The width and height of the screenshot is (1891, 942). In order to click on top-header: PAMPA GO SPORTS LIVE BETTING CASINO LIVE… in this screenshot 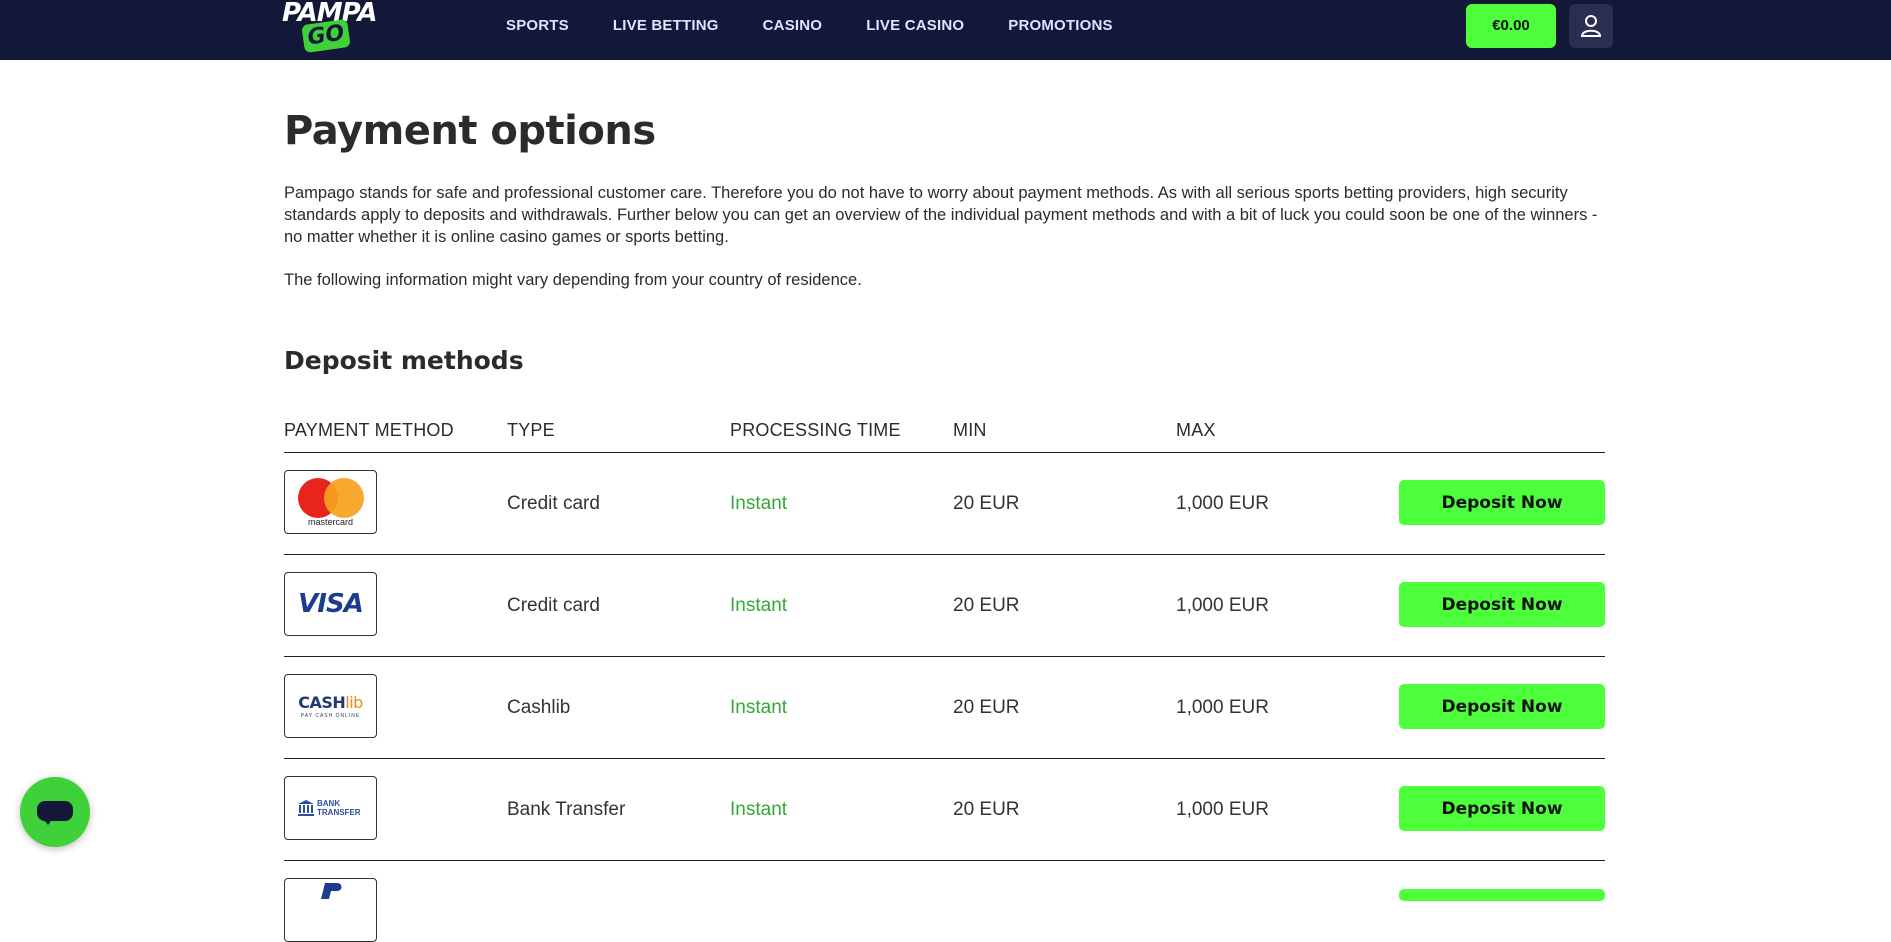, I will do `click(945, 30)`.